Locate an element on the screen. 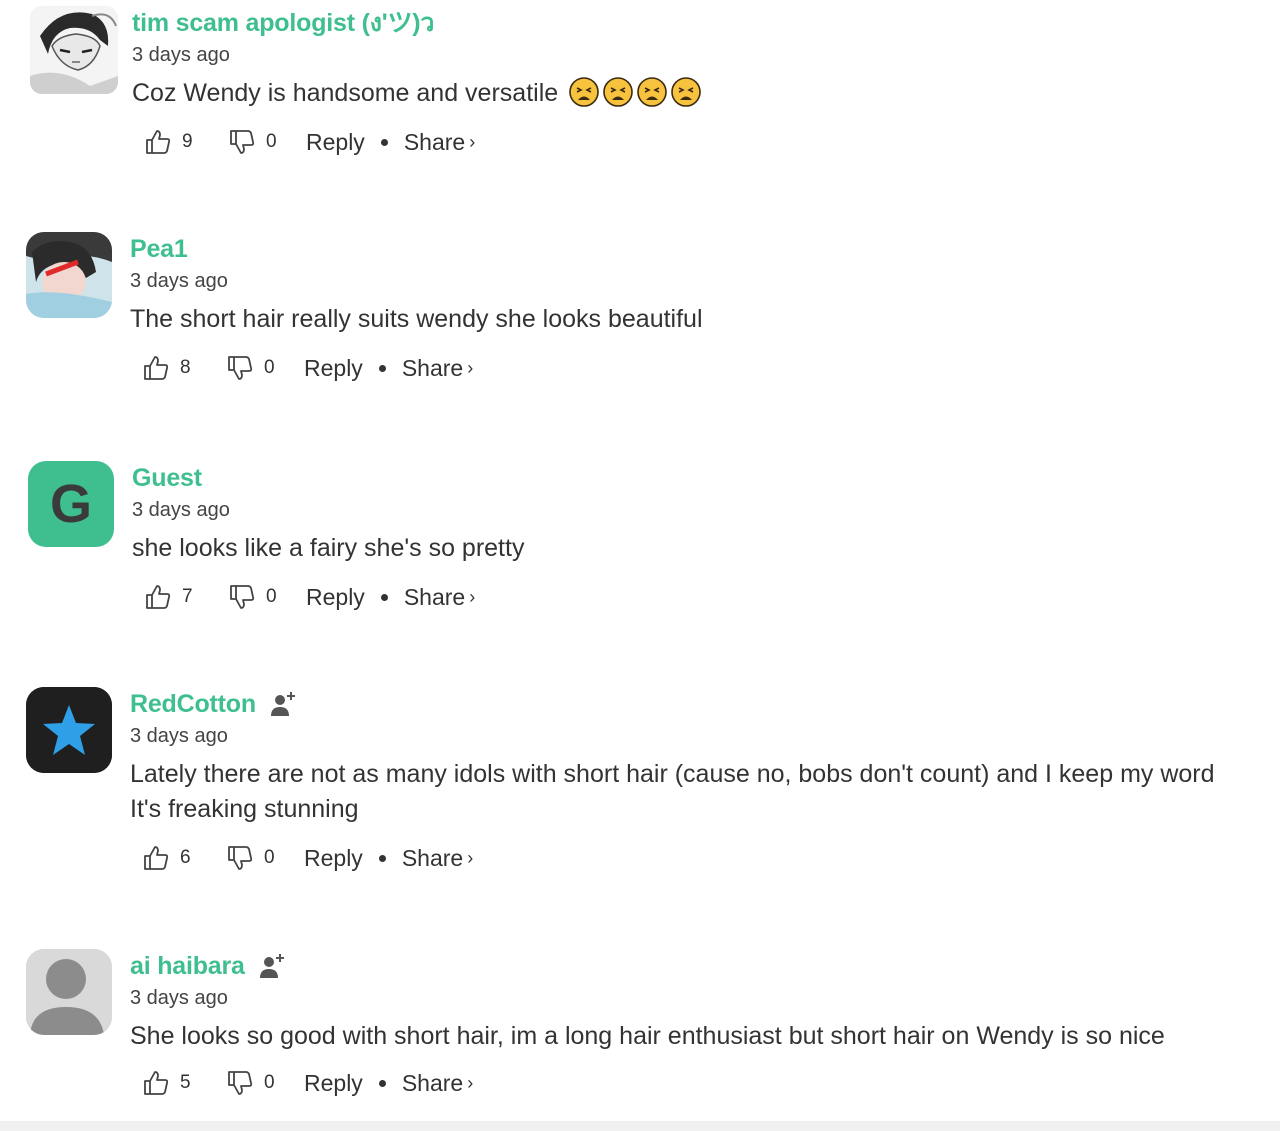 The height and width of the screenshot is (1131, 1280). comment-text: Coz Wendy is handsome and versatile is located at coordinates (696, 93).